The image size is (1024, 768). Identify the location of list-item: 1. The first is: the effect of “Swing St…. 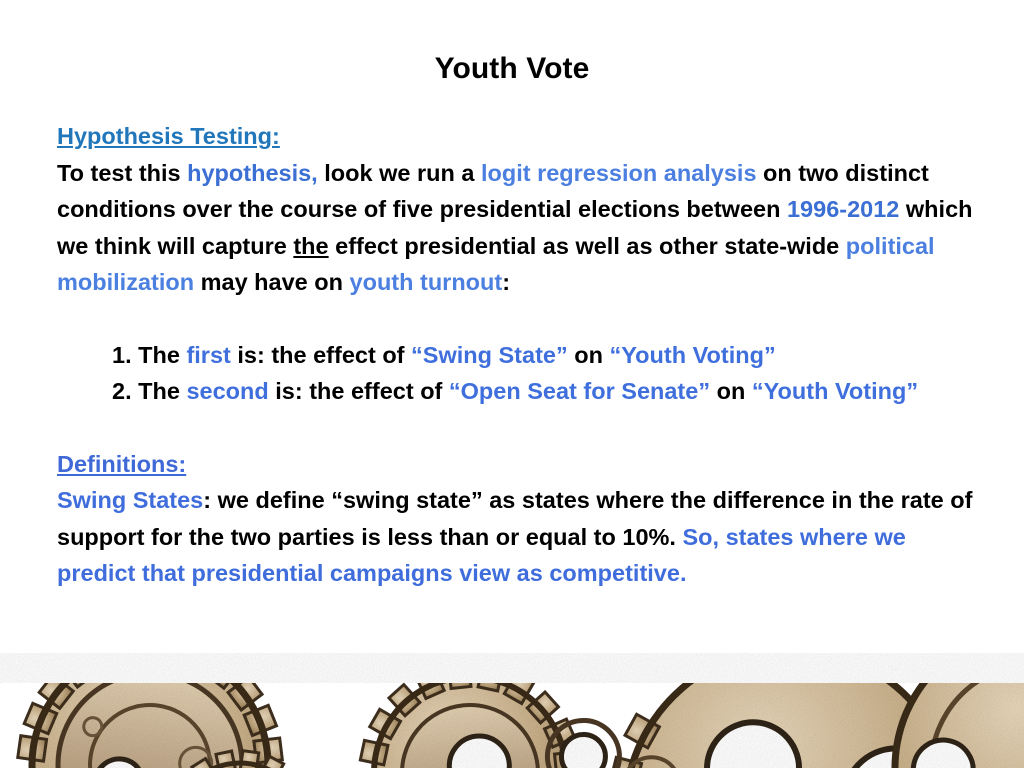
(544, 355).